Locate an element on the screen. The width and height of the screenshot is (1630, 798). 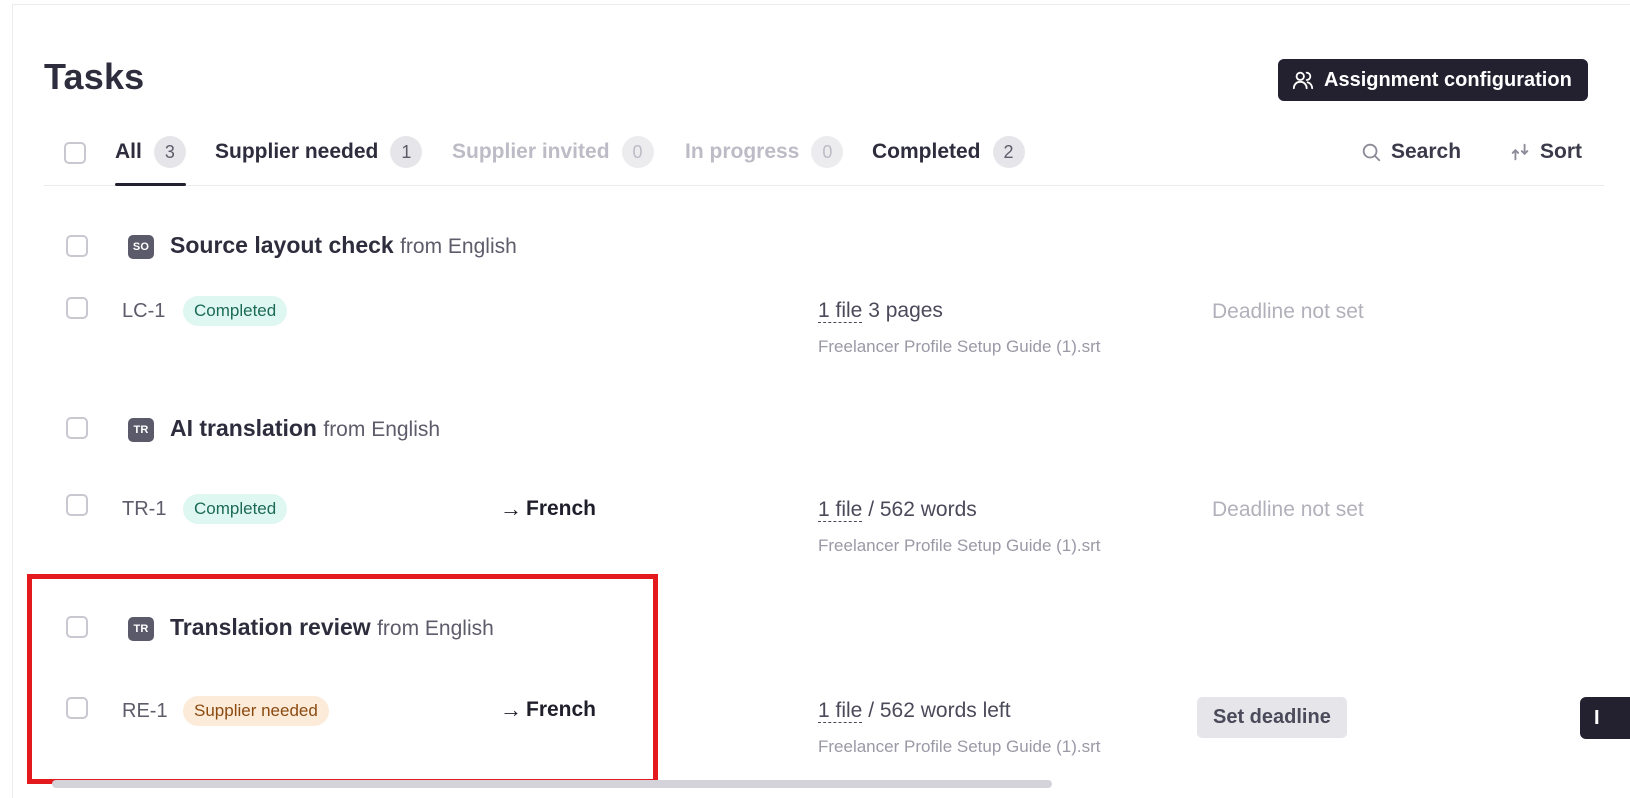
assignment-configuration-button: Assignment configuration is located at coordinates (1433, 80).